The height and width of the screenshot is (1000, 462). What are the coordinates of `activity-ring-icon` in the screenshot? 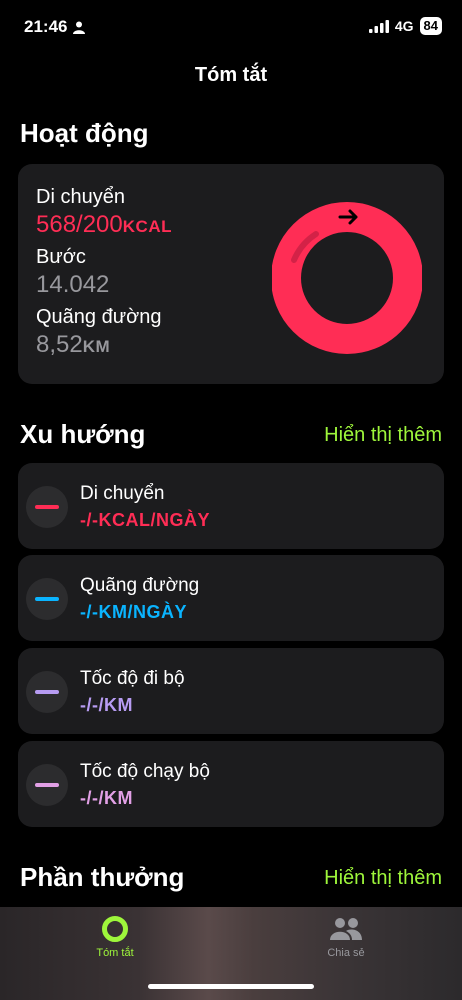 It's located at (115, 929).